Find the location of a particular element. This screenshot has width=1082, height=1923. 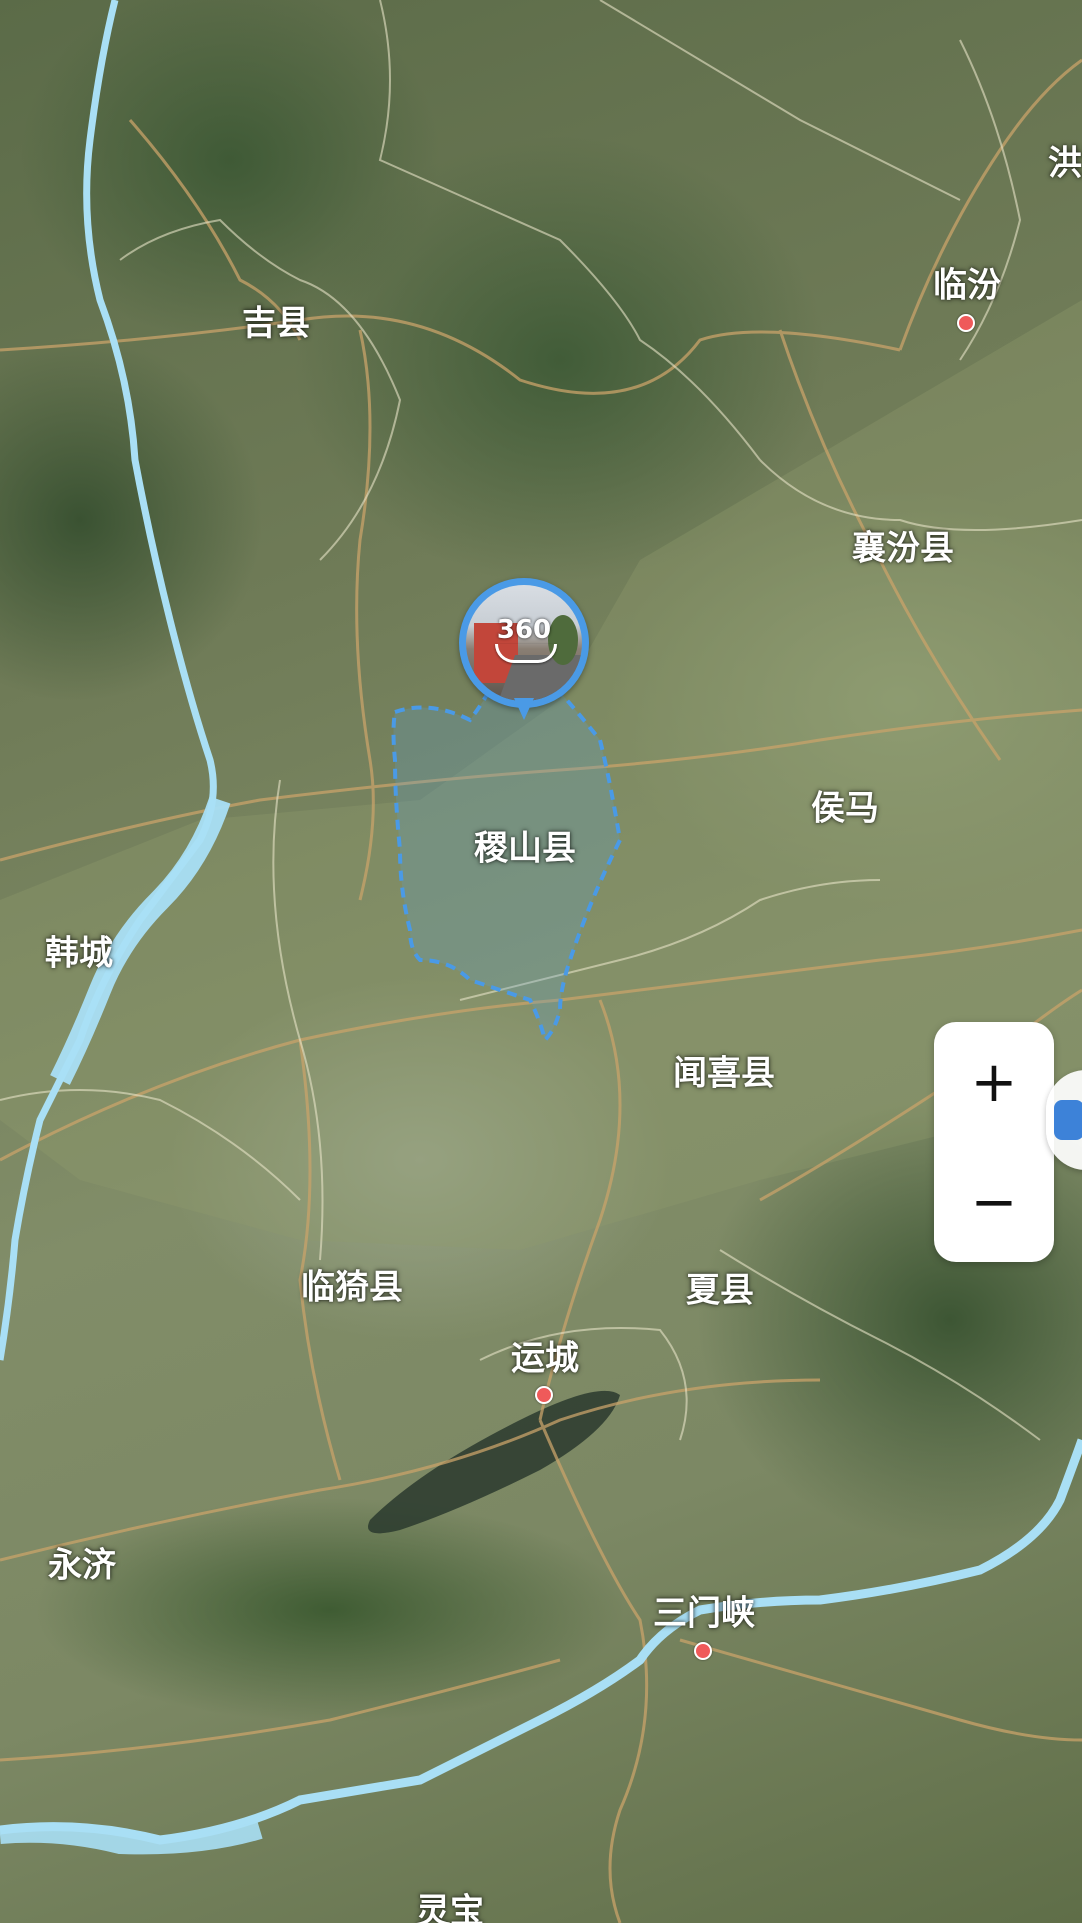

panorama-arc-icon is located at coordinates (526, 653).